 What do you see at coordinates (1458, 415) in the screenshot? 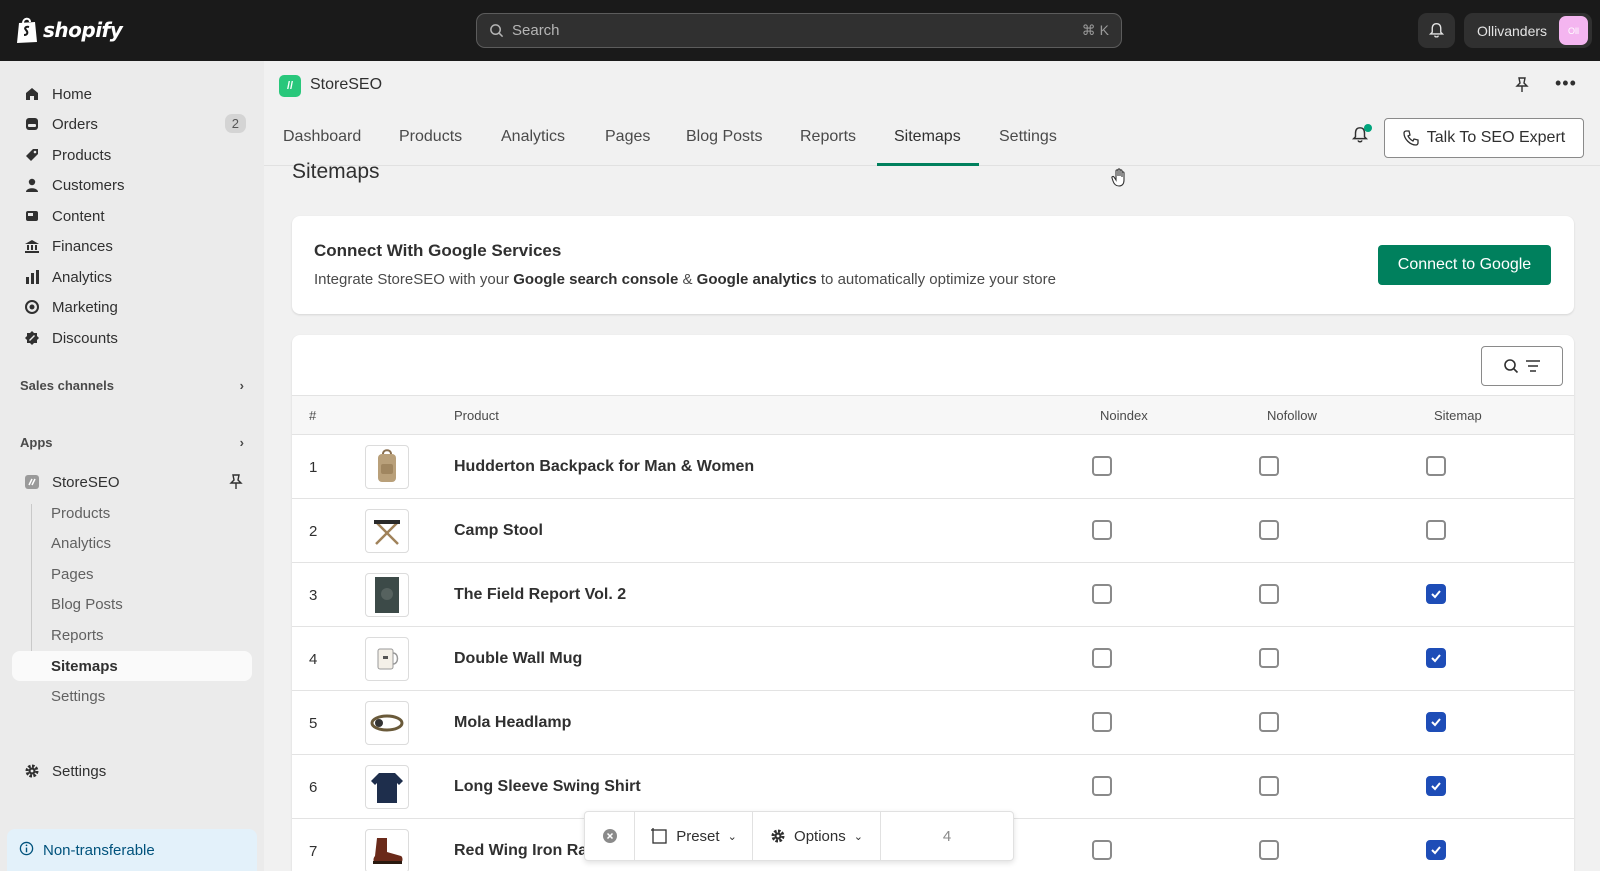
I see `column-header-sitemap: Sitemap` at bounding box center [1458, 415].